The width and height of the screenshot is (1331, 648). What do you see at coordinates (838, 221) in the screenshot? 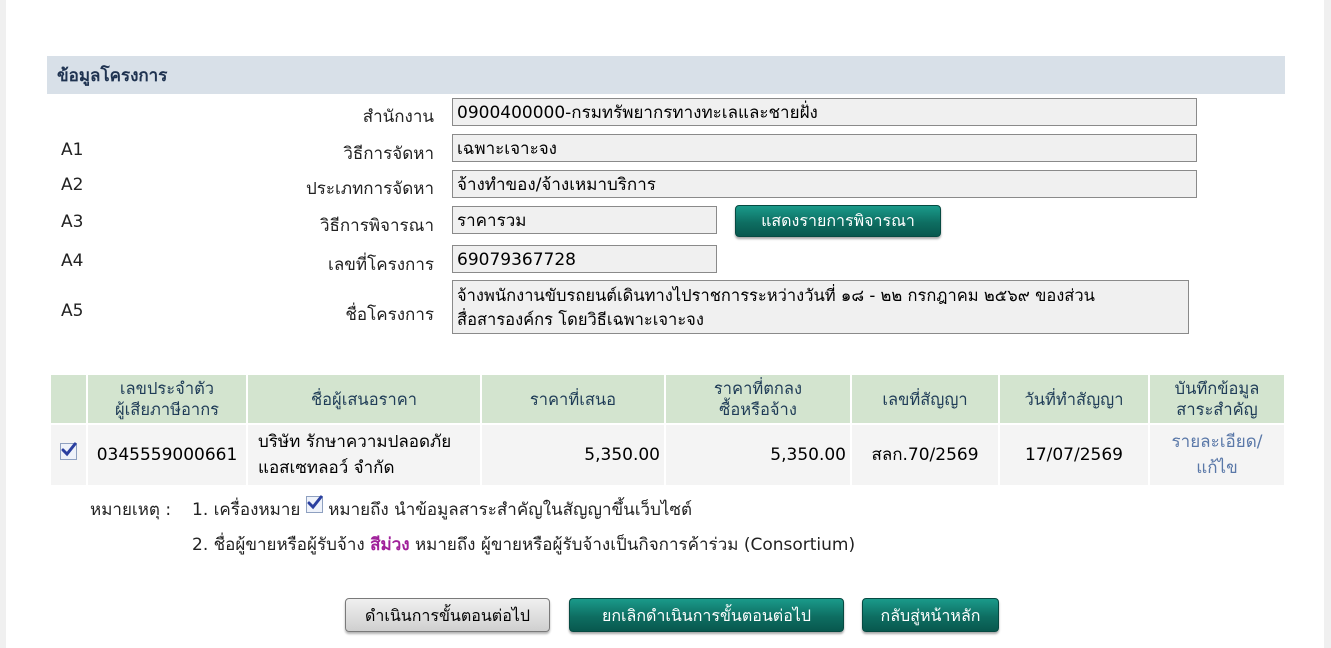
I see `show-criteria-button: แสดงรายการพิจารณา` at bounding box center [838, 221].